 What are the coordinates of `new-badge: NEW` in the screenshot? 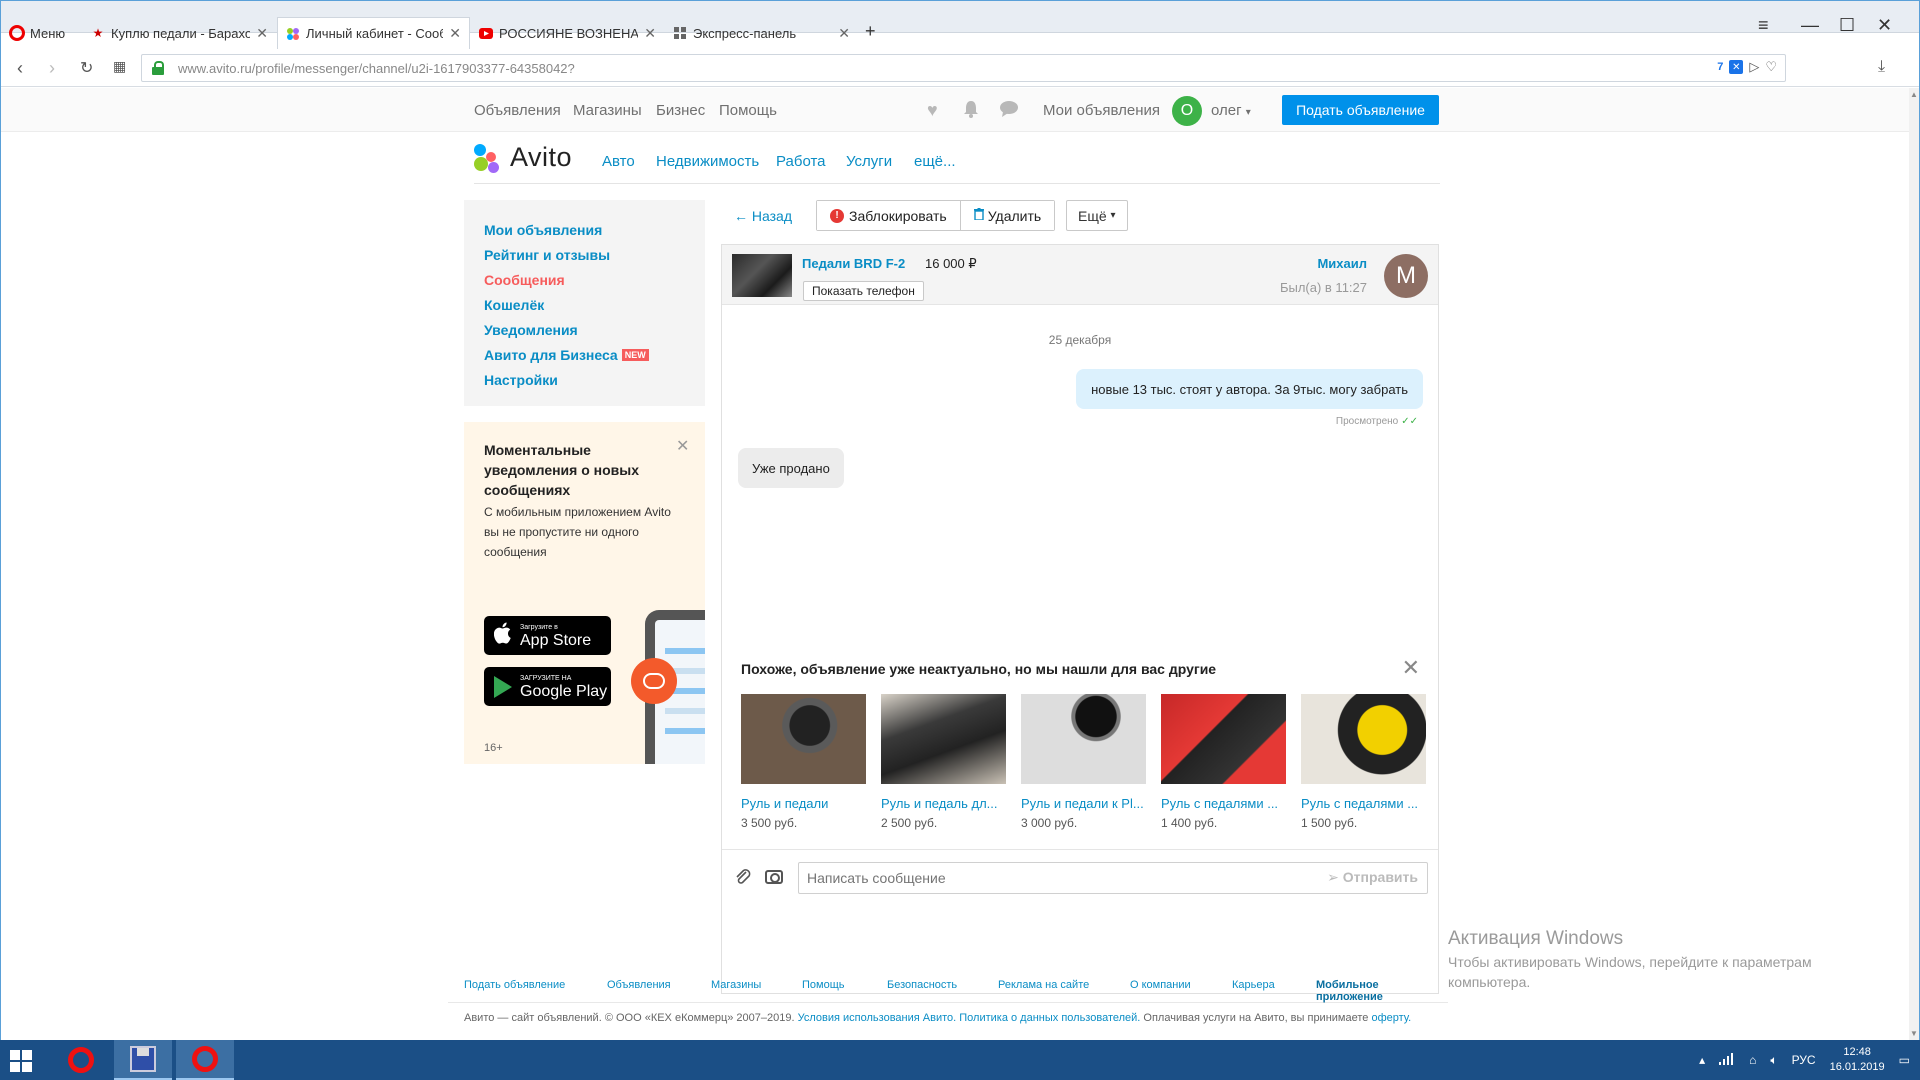 It's located at (635, 354).